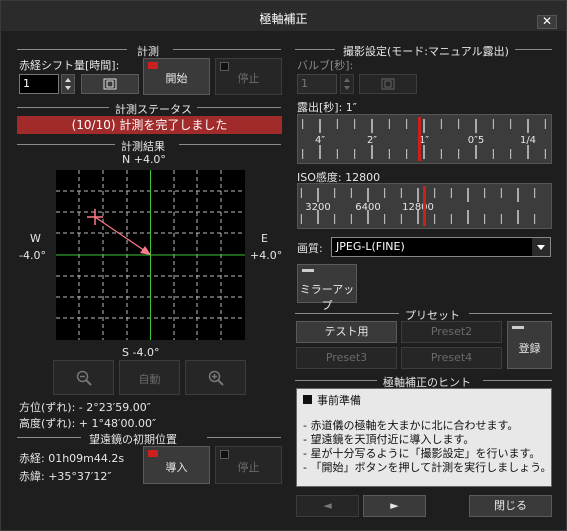 The height and width of the screenshot is (531, 567). I want to click on iso-tick-label: 12800, so click(418, 207).